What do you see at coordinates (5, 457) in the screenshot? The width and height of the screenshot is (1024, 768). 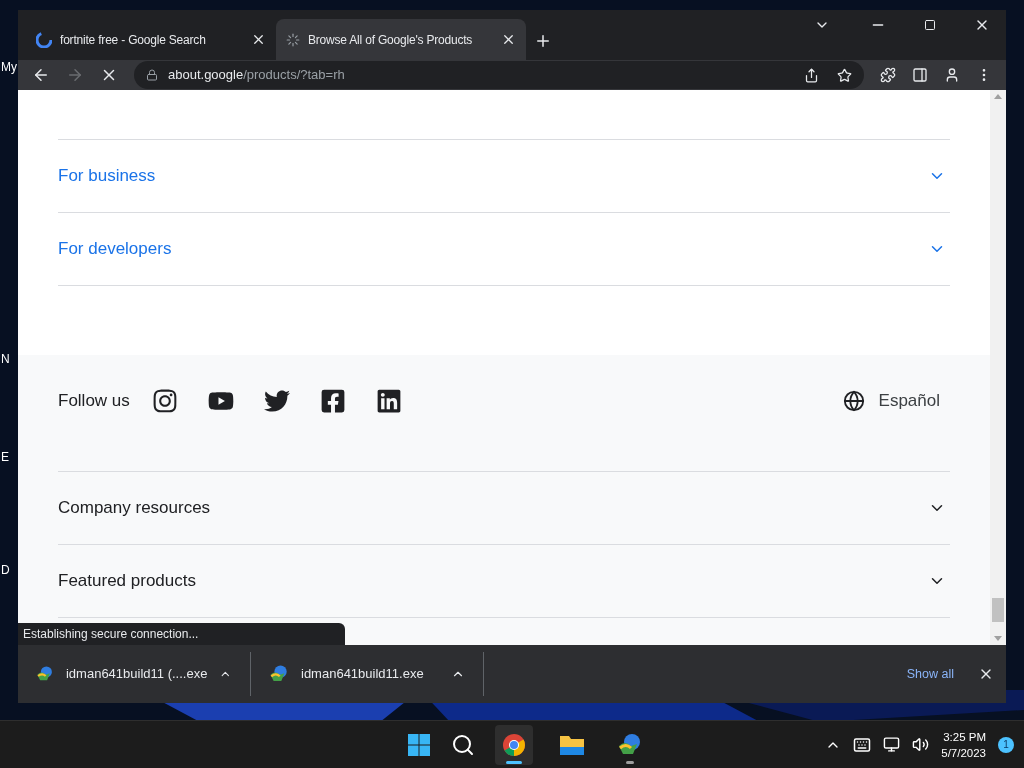 I see `desktop-icon-label: E` at bounding box center [5, 457].